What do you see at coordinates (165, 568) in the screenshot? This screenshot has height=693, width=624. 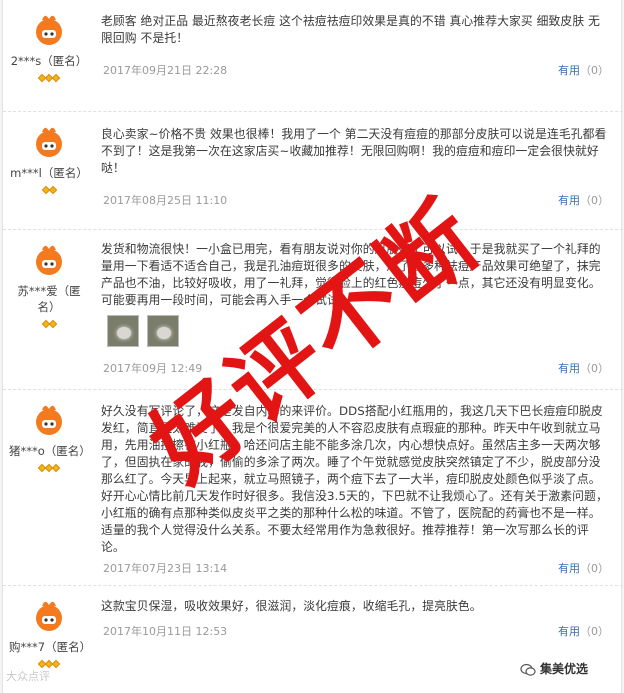 I see `review-date: 2017年07月23日 13:14` at bounding box center [165, 568].